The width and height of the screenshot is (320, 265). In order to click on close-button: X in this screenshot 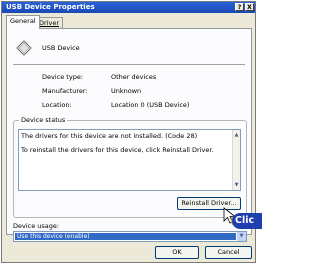, I will do `click(249, 7)`.